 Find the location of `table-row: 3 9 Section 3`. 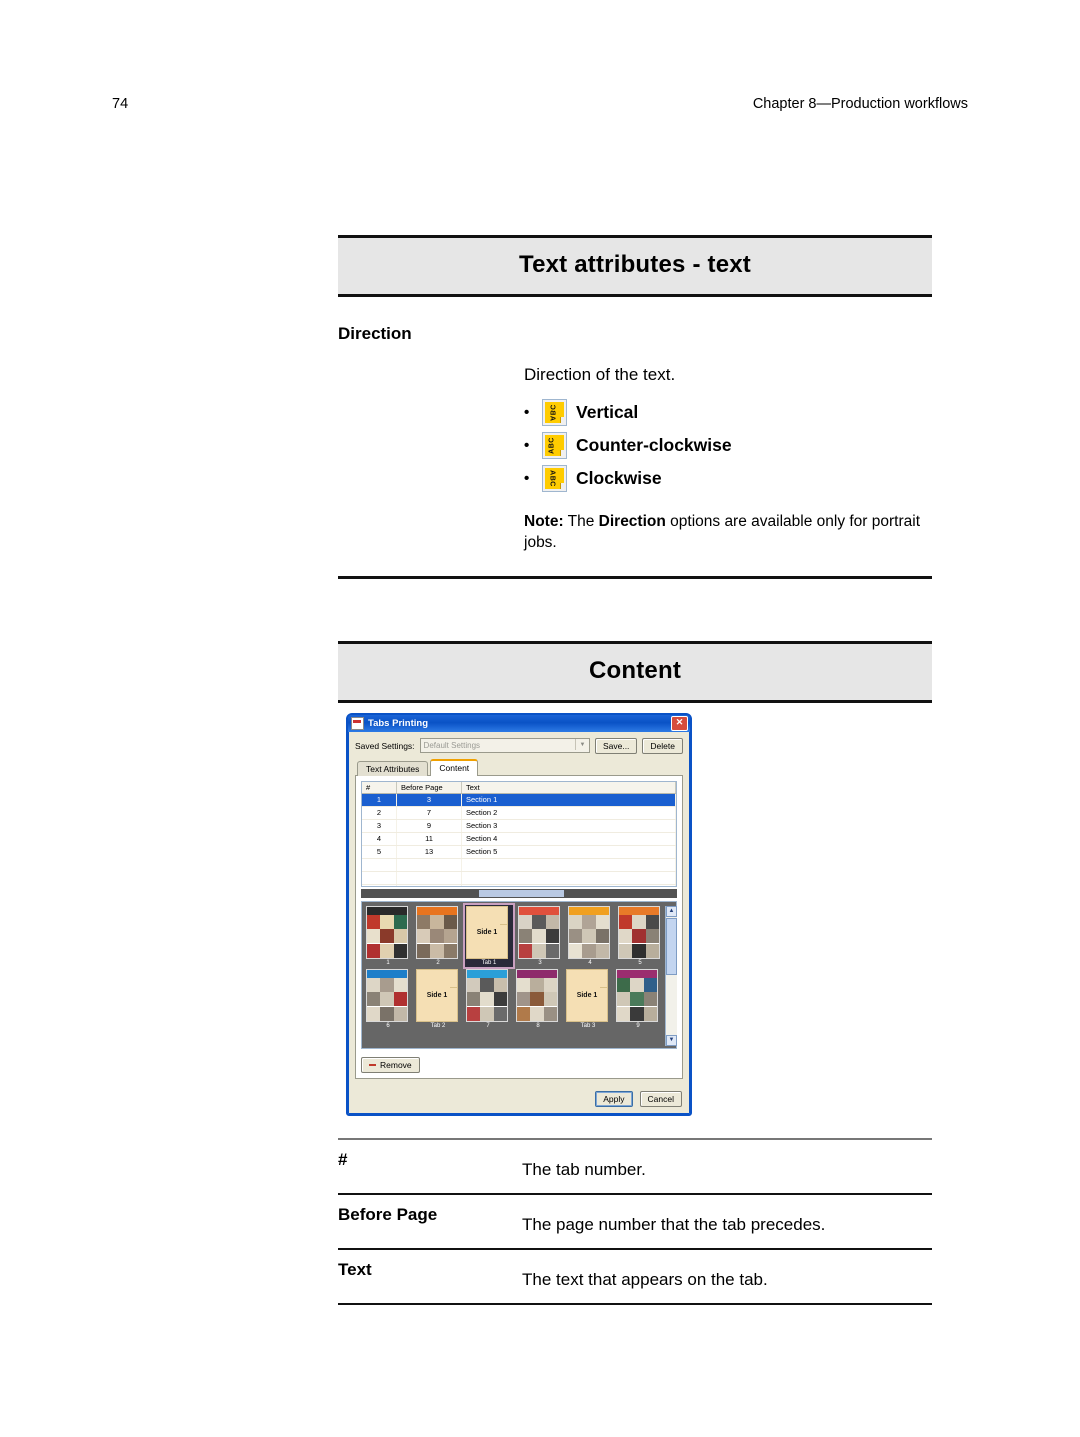

table-row: 3 9 Section 3 is located at coordinates (519, 826).